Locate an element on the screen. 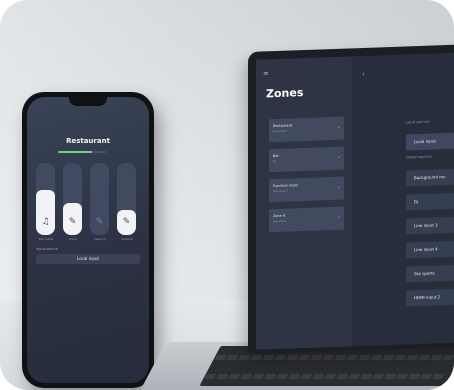 The image size is (454, 390). phone-source-label: Input source is located at coordinates (47, 249).